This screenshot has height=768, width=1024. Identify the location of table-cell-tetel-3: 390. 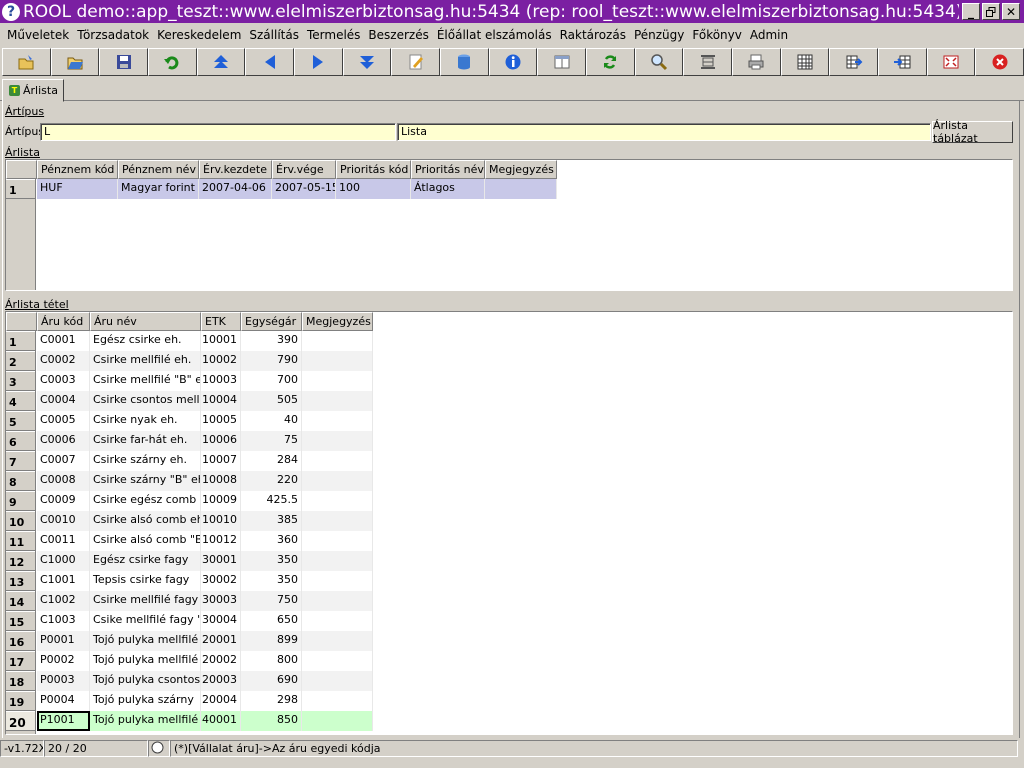
(271, 341).